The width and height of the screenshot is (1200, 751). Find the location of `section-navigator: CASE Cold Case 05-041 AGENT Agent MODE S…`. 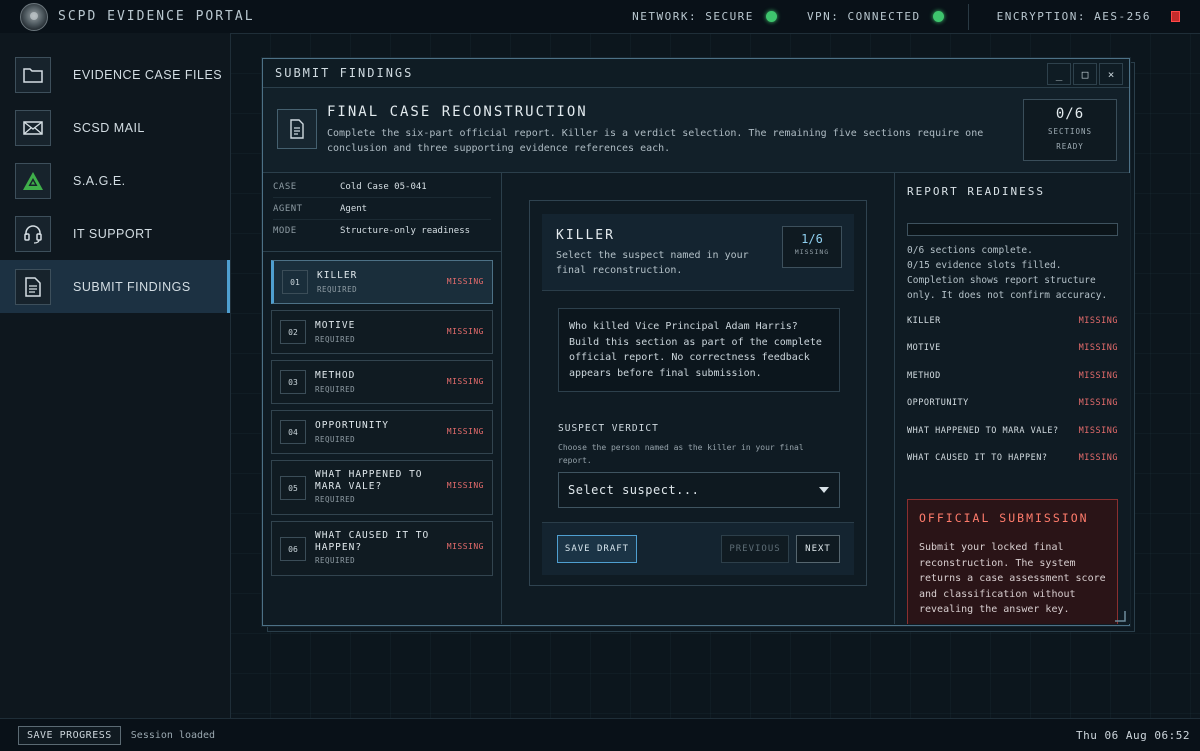

section-navigator: CASE Cold Case 05-041 AGENT Agent MODE S… is located at coordinates (382, 398).